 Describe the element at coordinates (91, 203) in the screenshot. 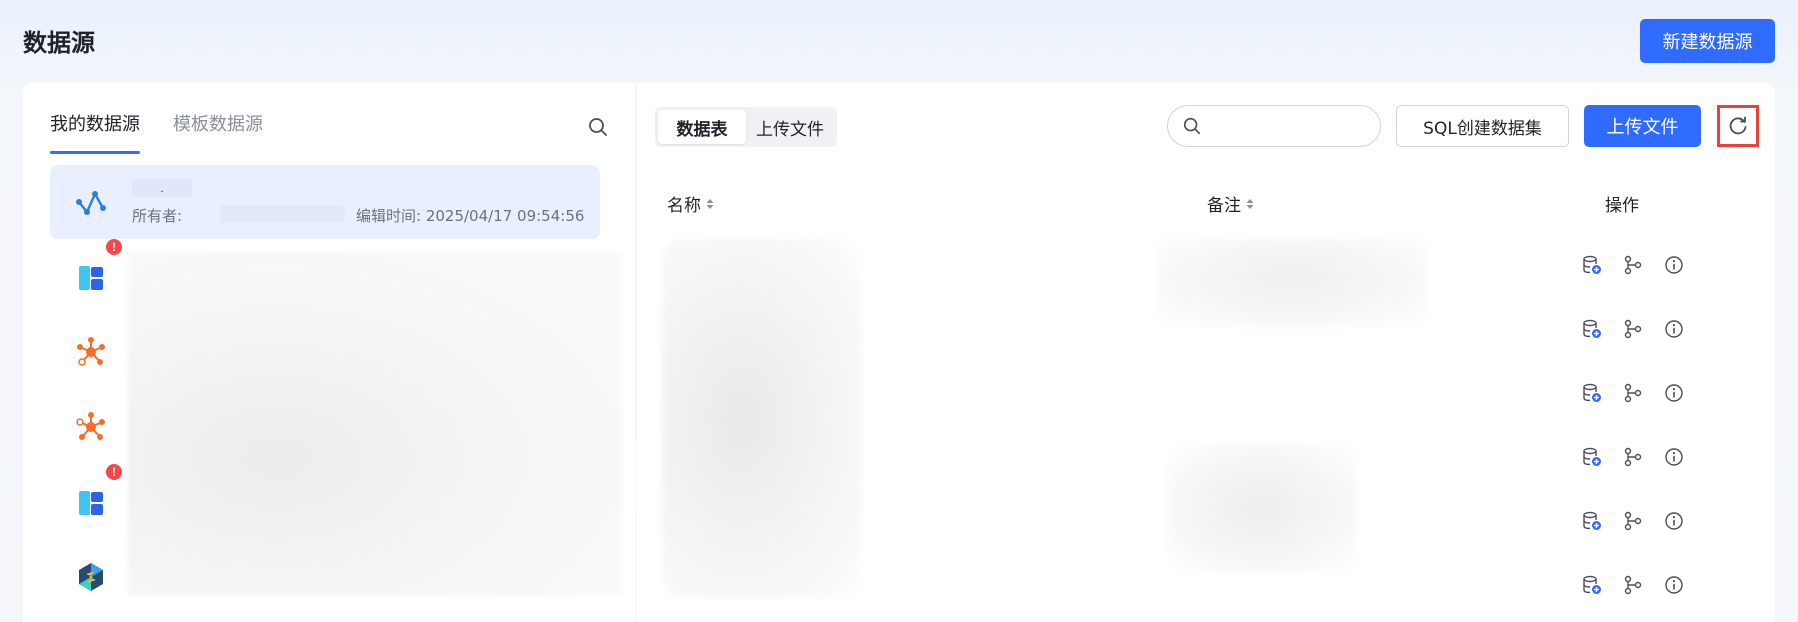

I see `chart-line-icon` at that location.